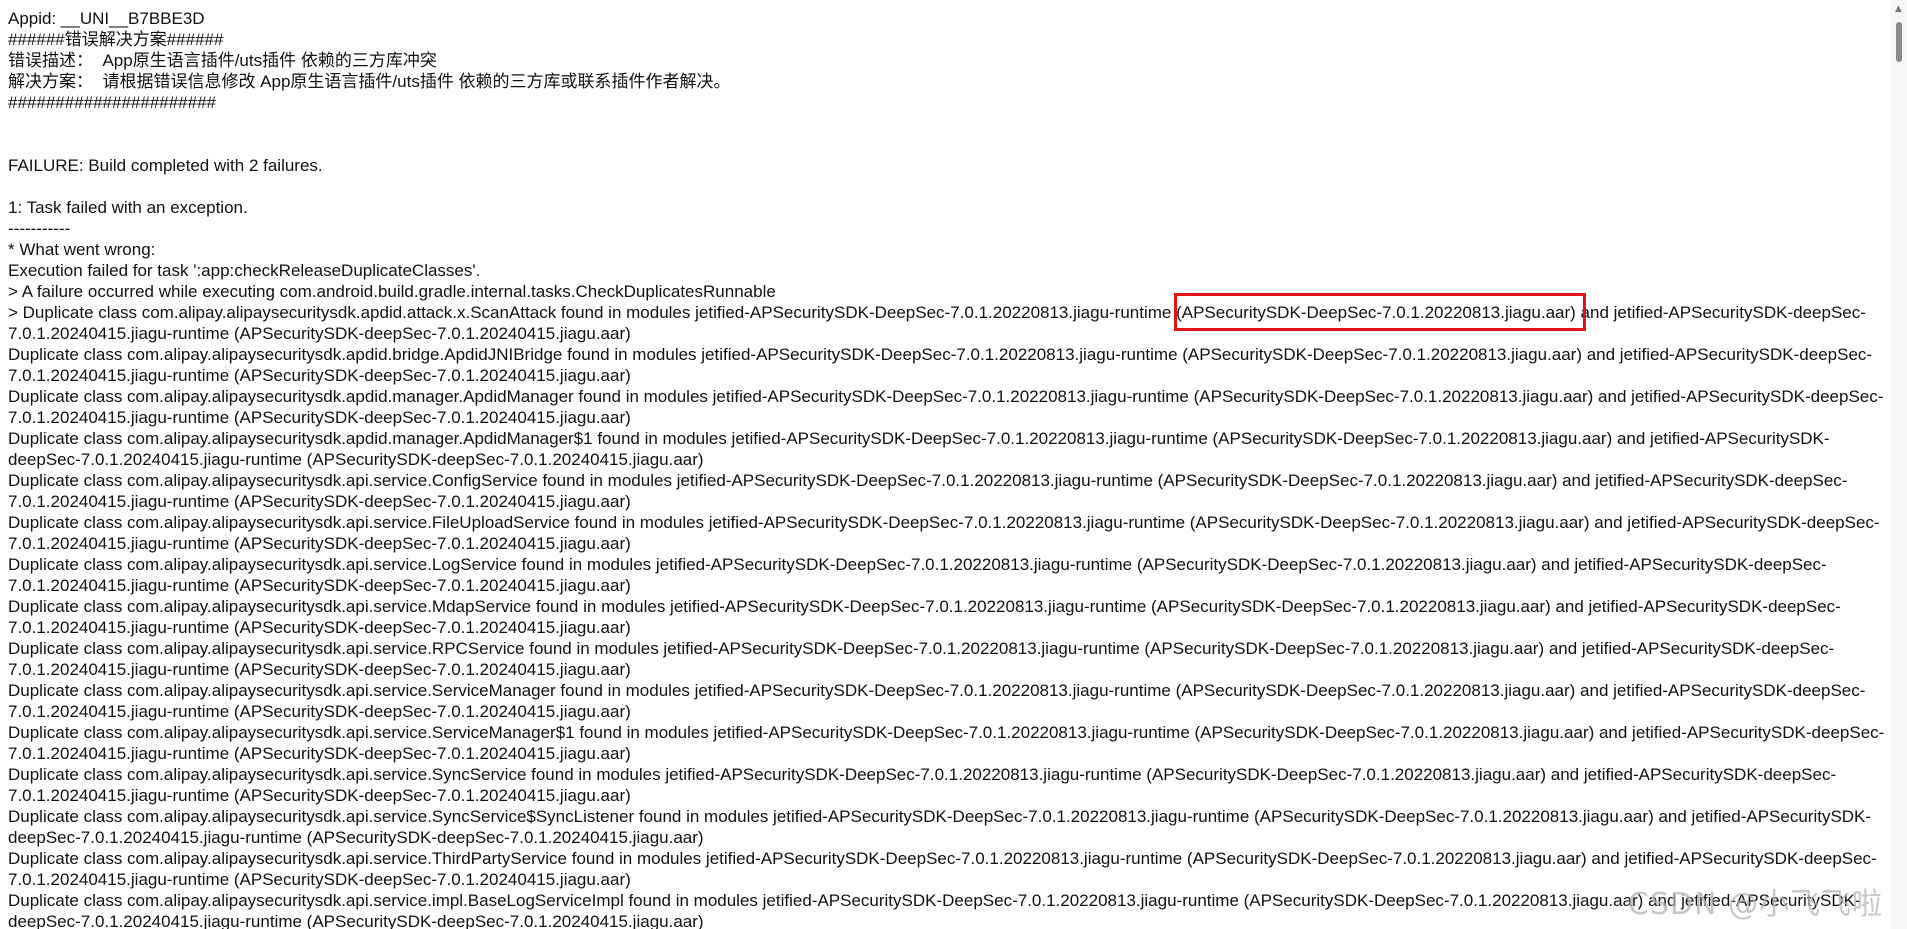 The width and height of the screenshot is (1907, 929). Describe the element at coordinates (1898, 9) in the screenshot. I see `scroll-up-arrow-icon: ▲` at that location.